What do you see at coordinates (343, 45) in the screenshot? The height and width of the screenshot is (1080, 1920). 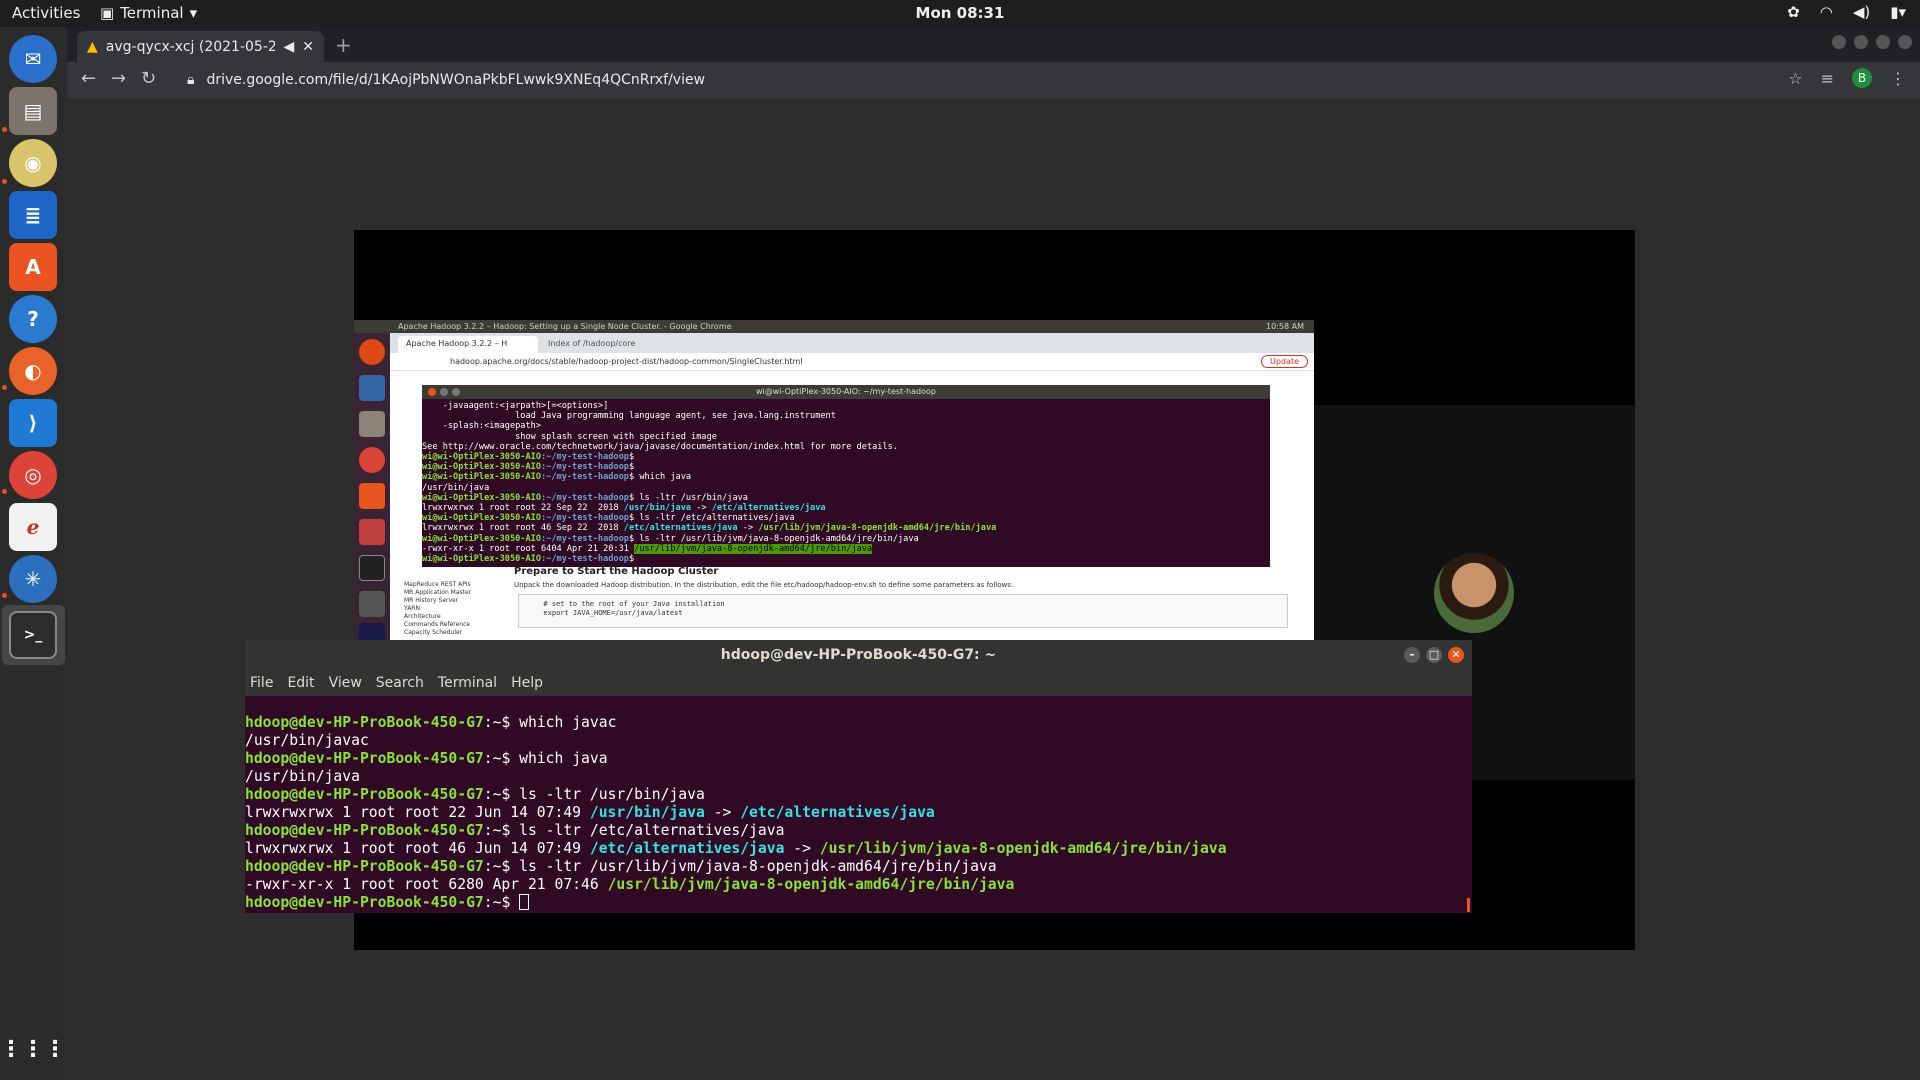 I see `new-tab-button: +` at bounding box center [343, 45].